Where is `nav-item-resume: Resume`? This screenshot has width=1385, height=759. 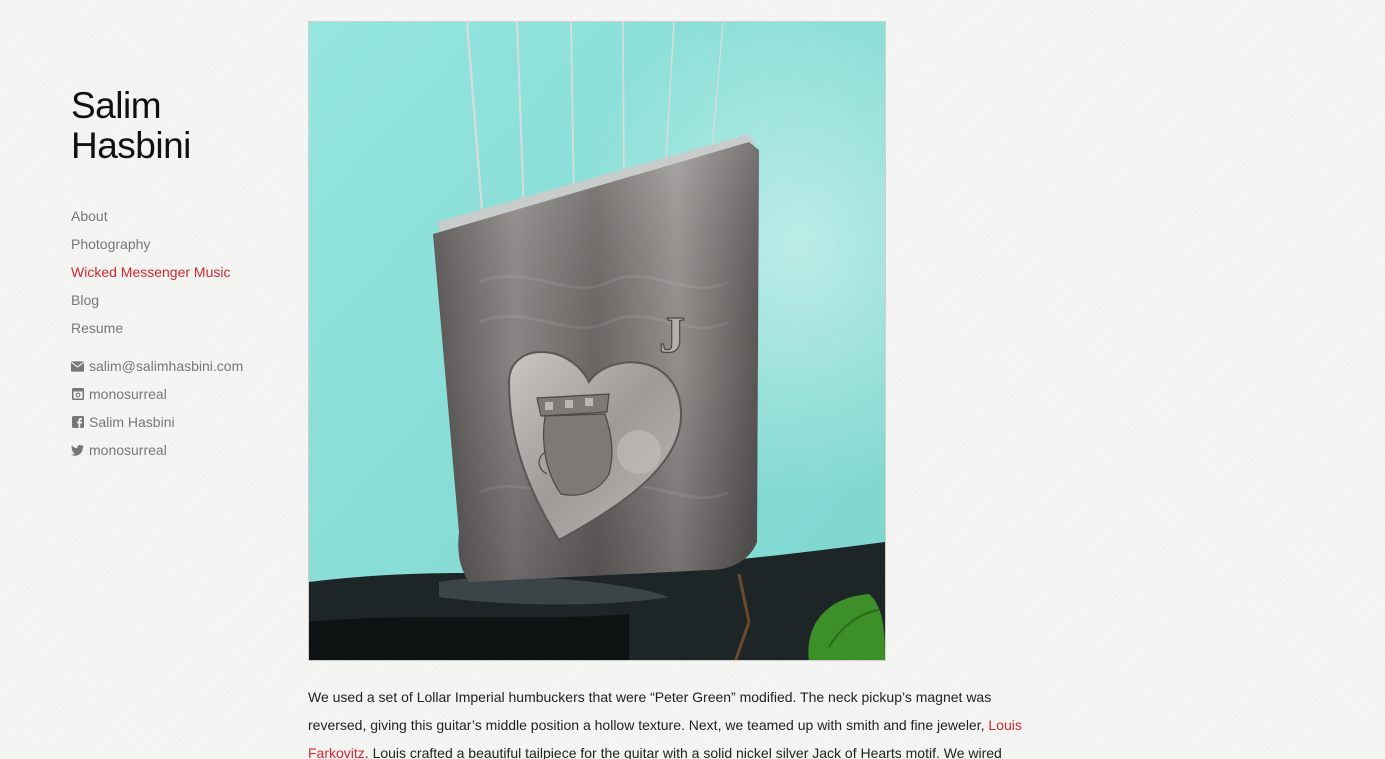
nav-item-resume: Resume is located at coordinates (97, 328).